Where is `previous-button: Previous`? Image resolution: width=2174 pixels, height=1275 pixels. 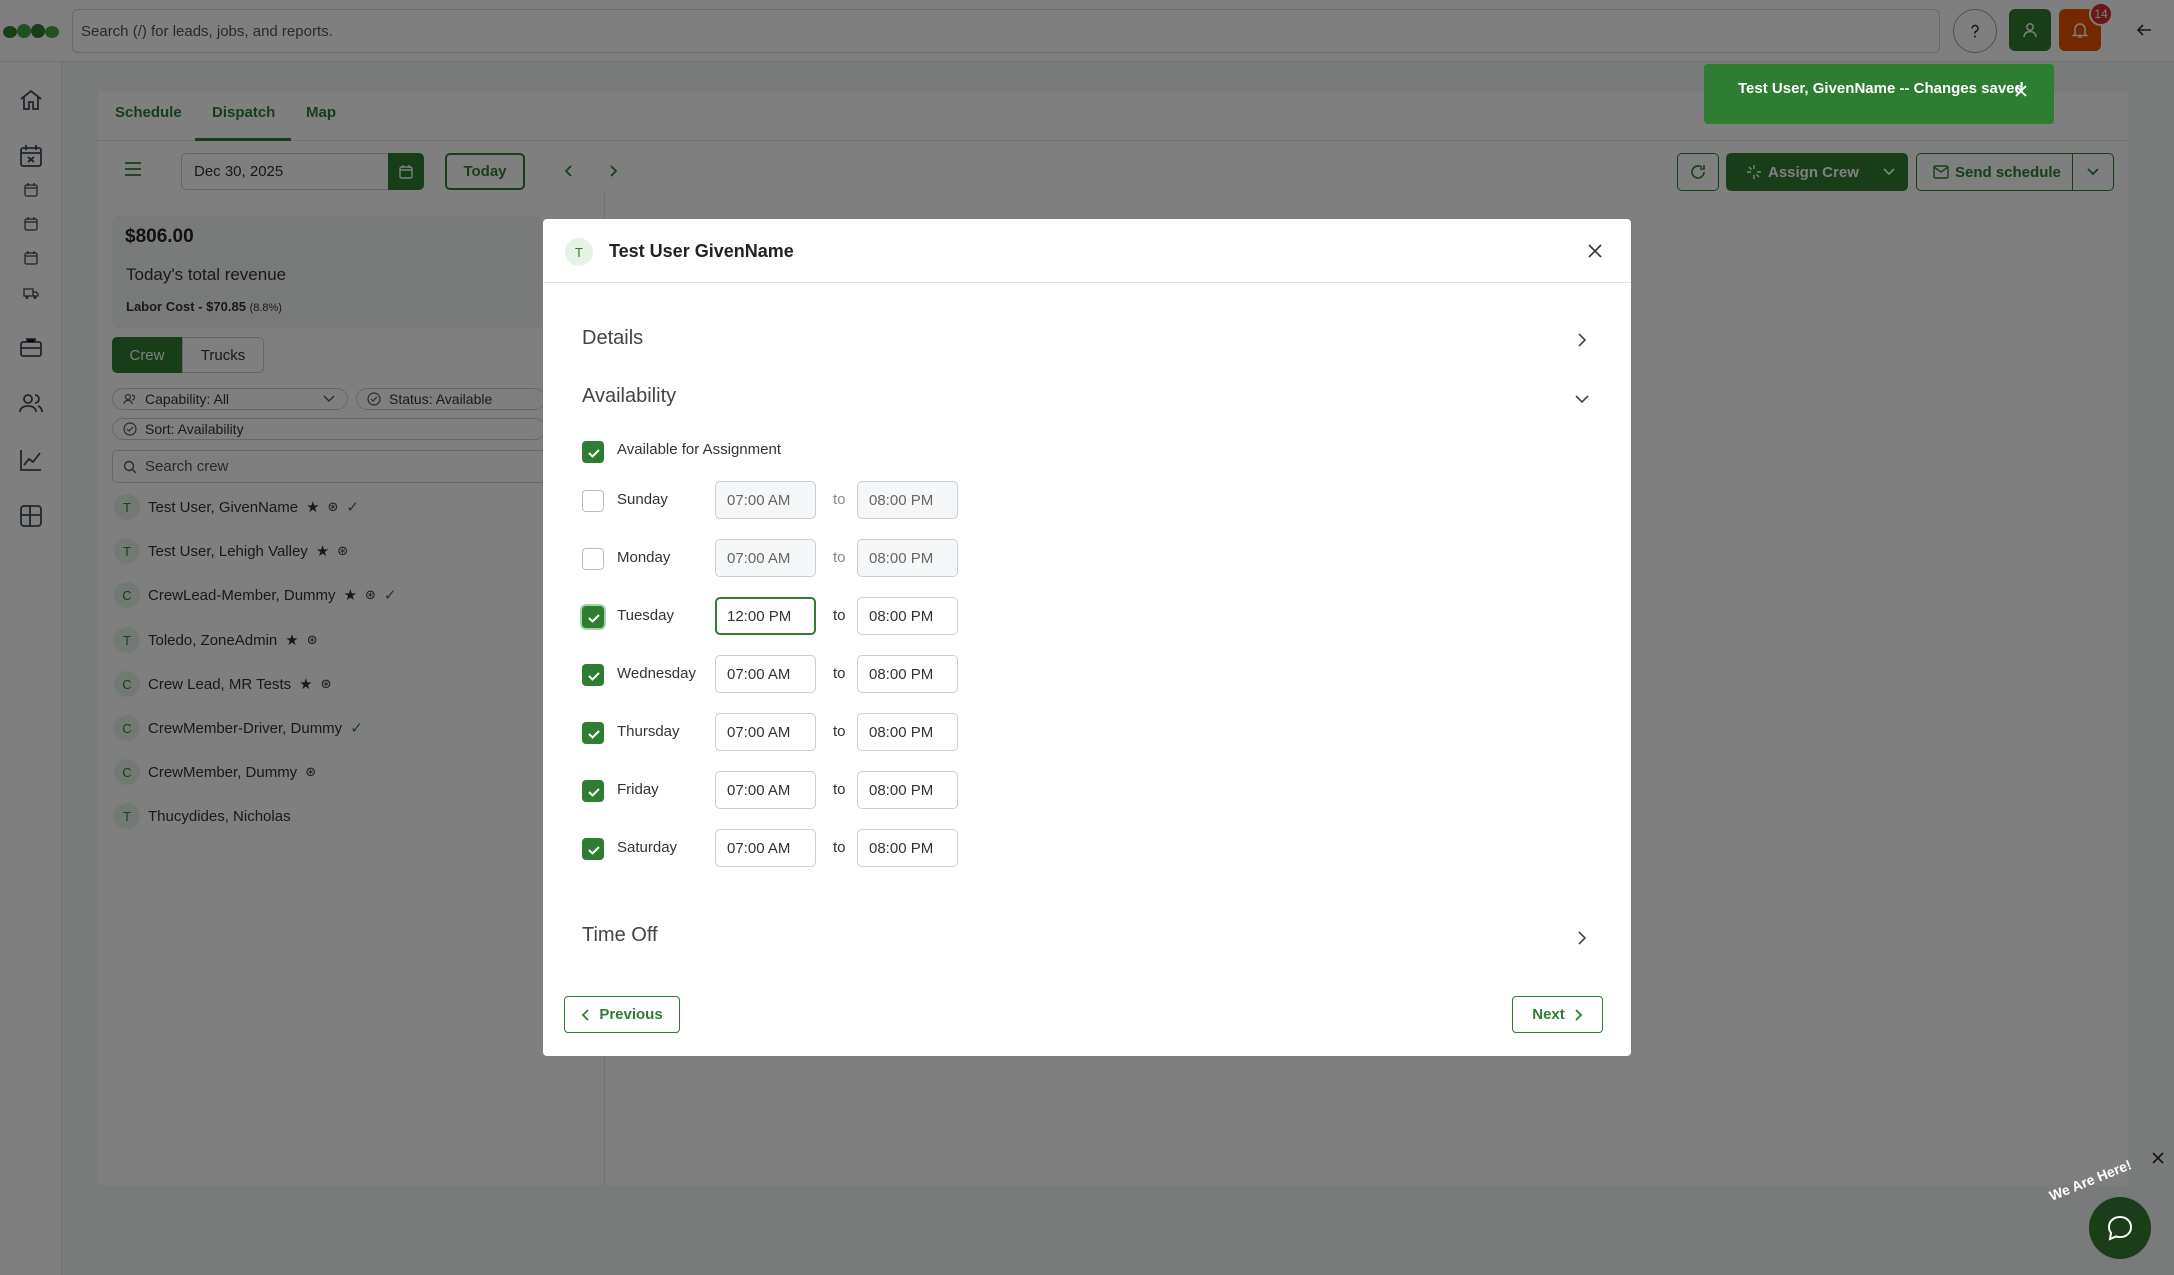 previous-button: Previous is located at coordinates (622, 1014).